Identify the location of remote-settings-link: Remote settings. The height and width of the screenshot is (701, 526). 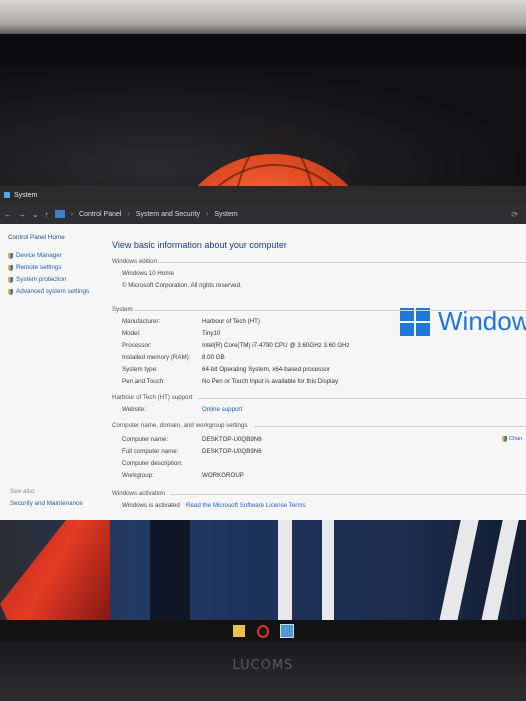
(35, 267).